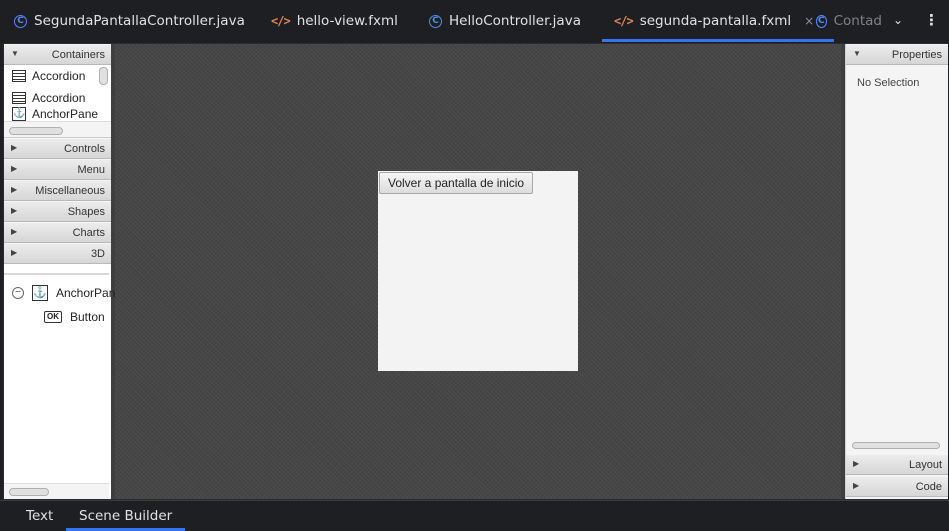  I want to click on section-label: Miscellaneous, so click(70, 191).